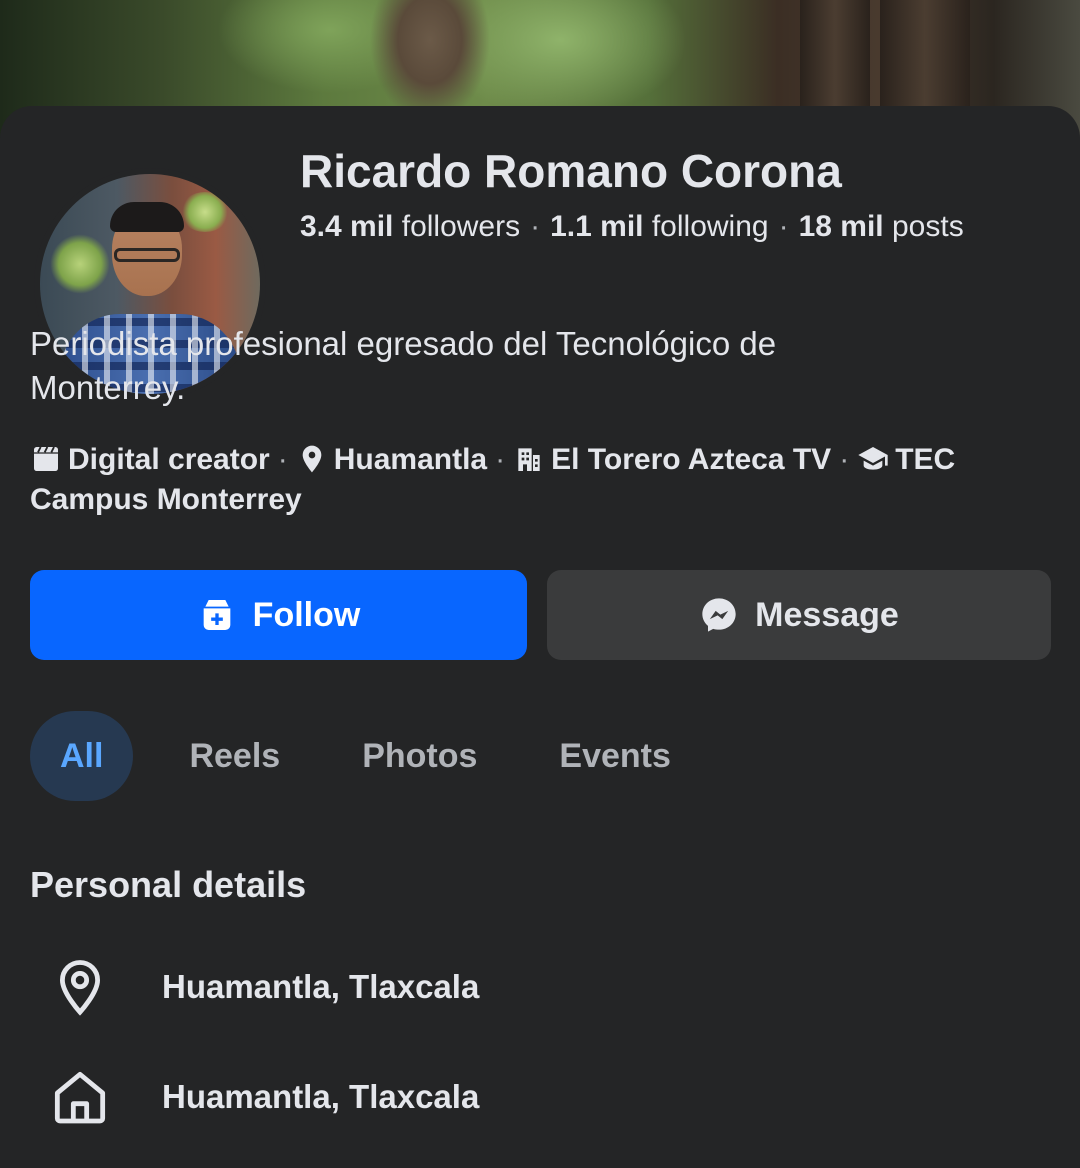 Image resolution: width=1080 pixels, height=1168 pixels. I want to click on followers-stat: 3.4 mil followers, so click(410, 226).